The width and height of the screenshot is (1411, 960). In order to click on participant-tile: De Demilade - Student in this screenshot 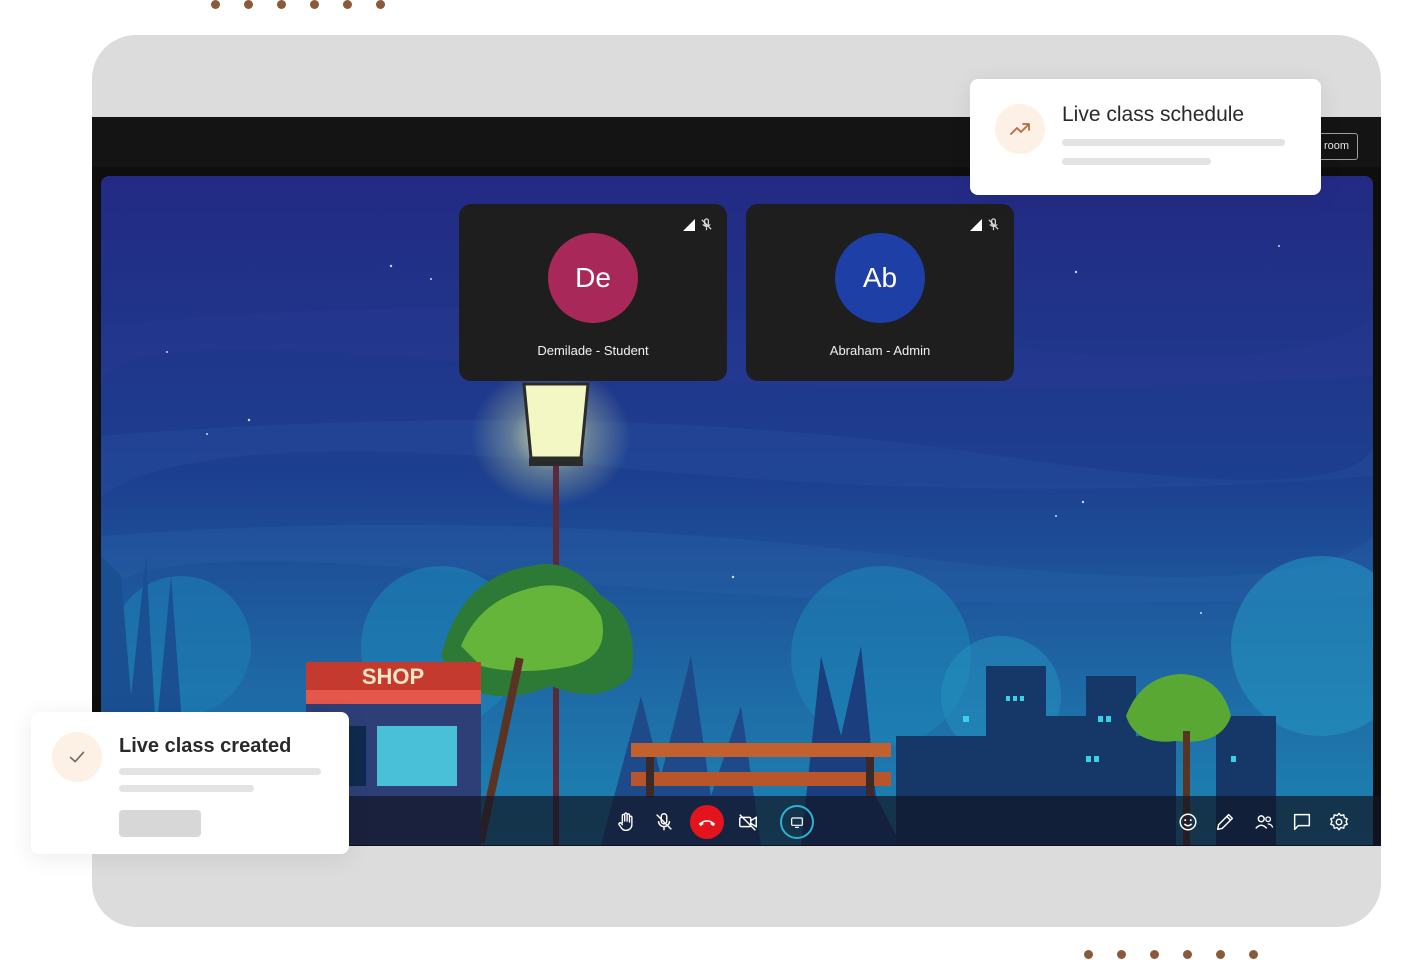, I will do `click(593, 292)`.